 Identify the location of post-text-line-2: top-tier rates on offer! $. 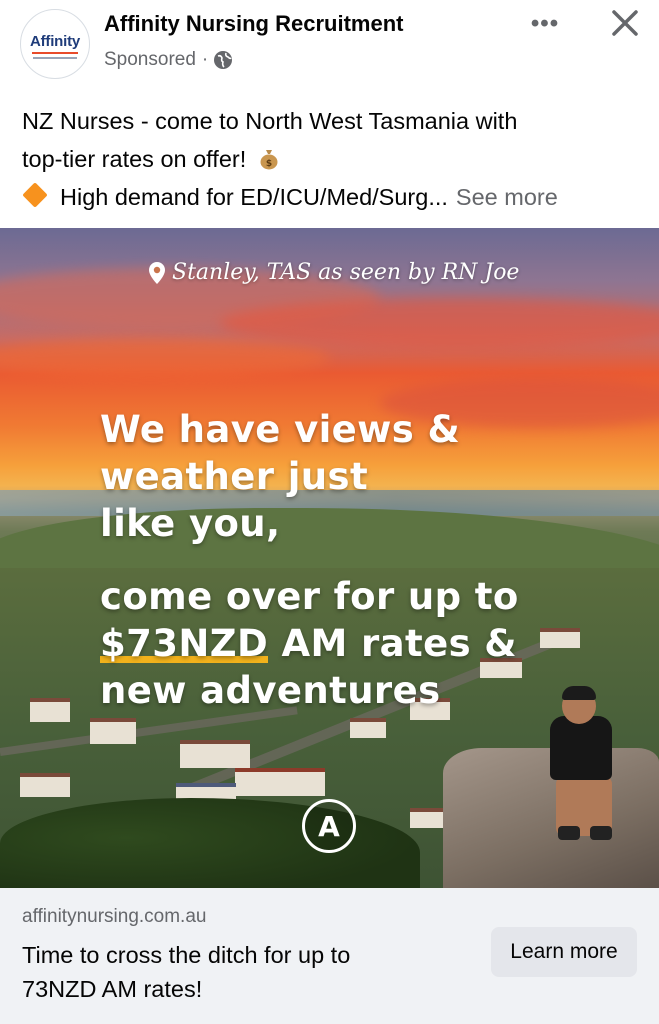
(334, 159).